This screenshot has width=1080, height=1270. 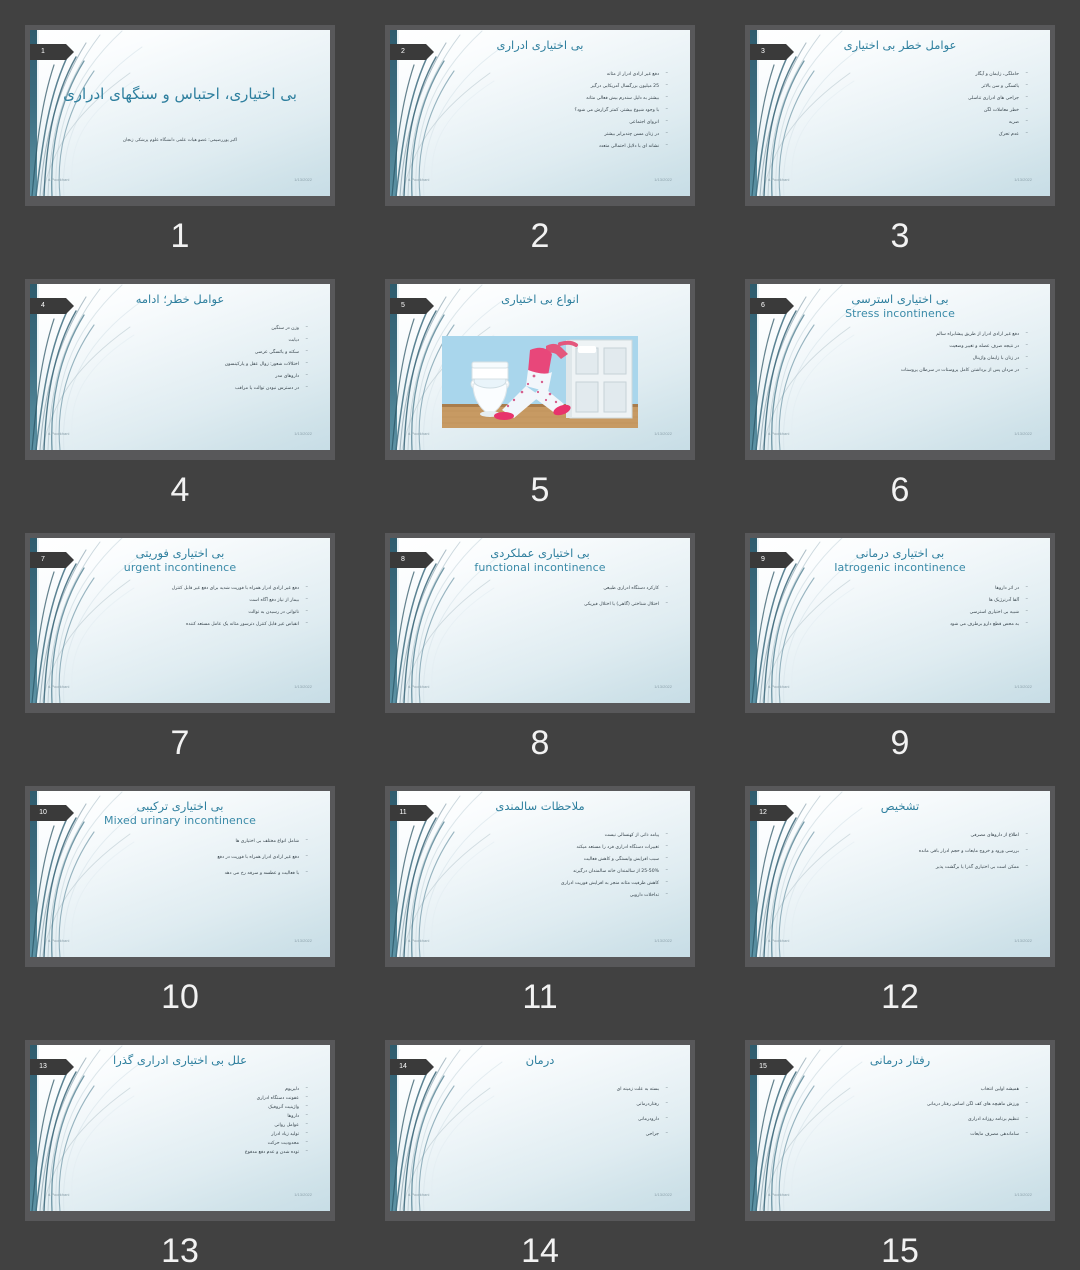 I want to click on slide-title: بی اختیاری فوریتی urgent incontinence, so click(x=180, y=559).